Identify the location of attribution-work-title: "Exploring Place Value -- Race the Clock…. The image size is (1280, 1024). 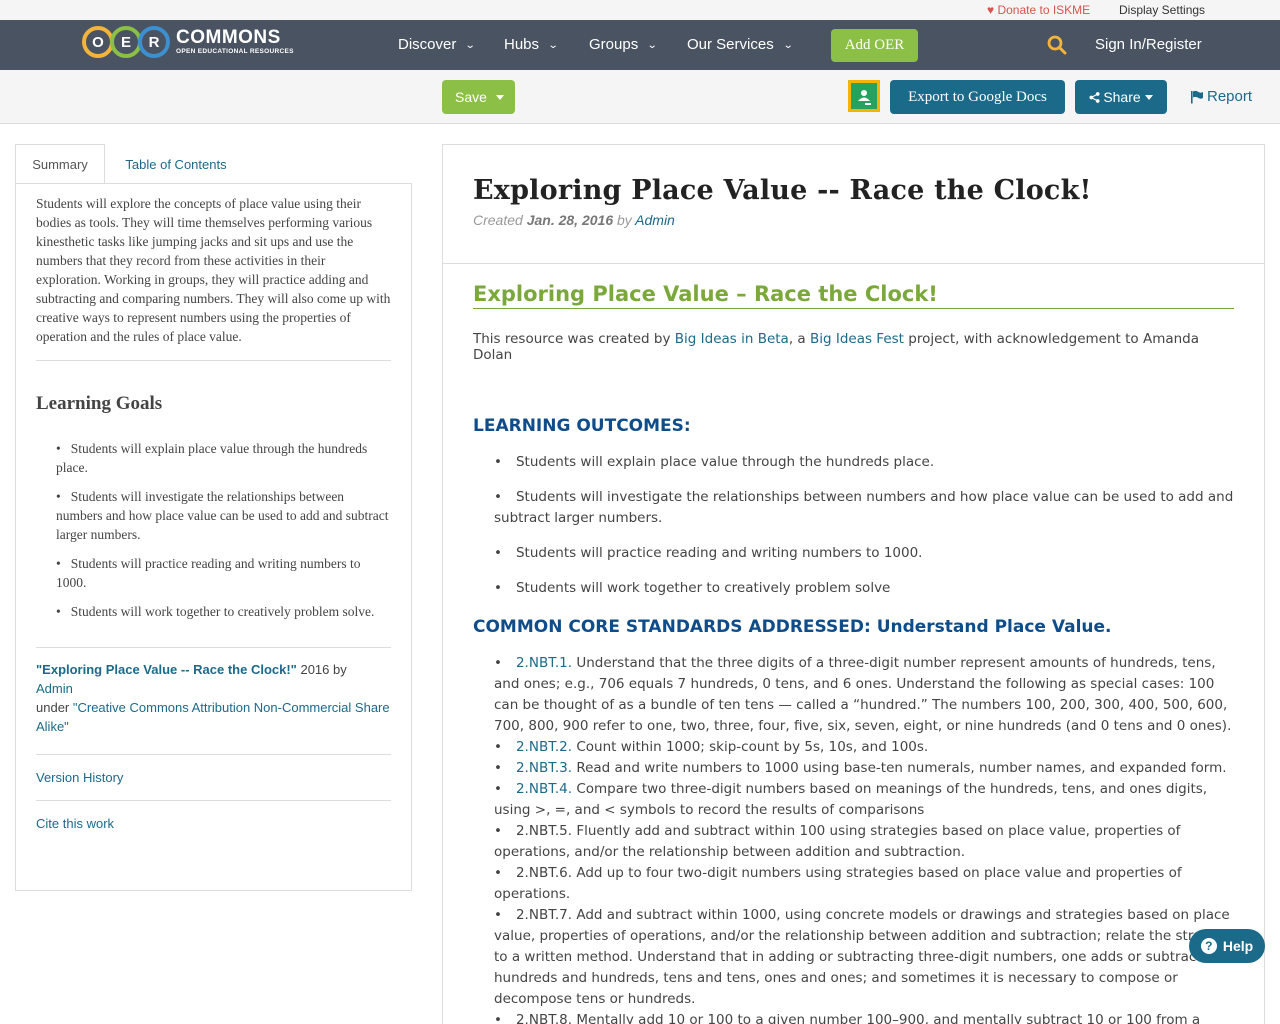
(166, 669).